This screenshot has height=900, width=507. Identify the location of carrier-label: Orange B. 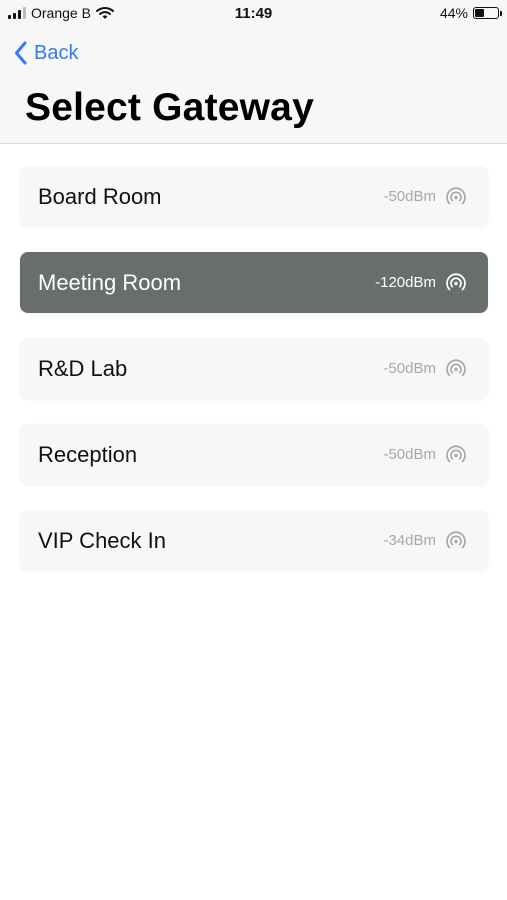
(61, 13).